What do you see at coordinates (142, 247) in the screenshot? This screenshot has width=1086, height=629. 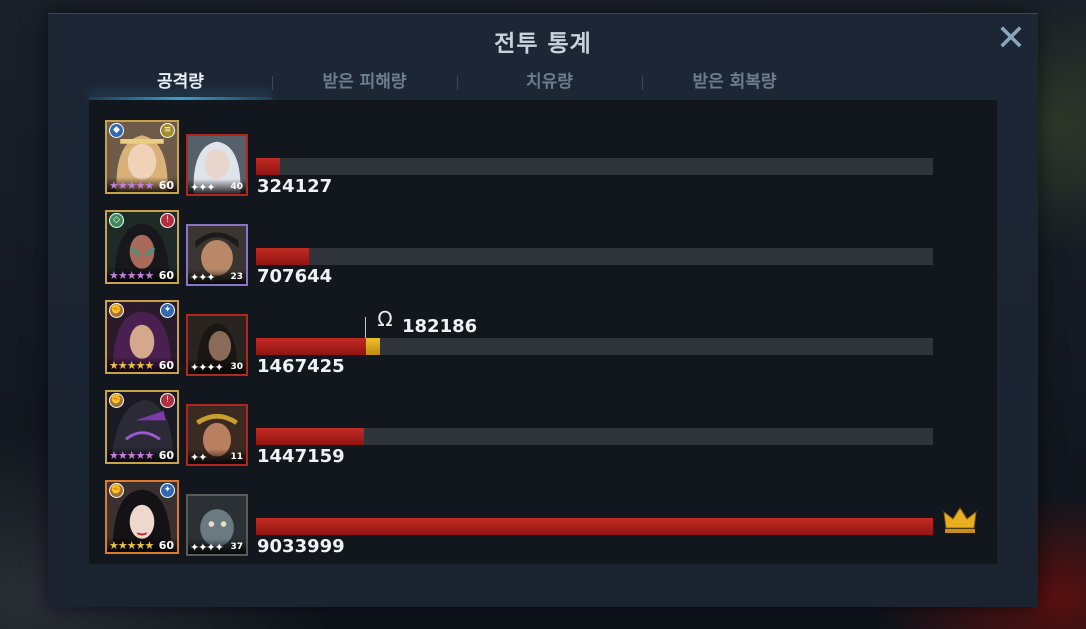 I see `hero-portrait: ◇ ! ★★★★★ 60` at bounding box center [142, 247].